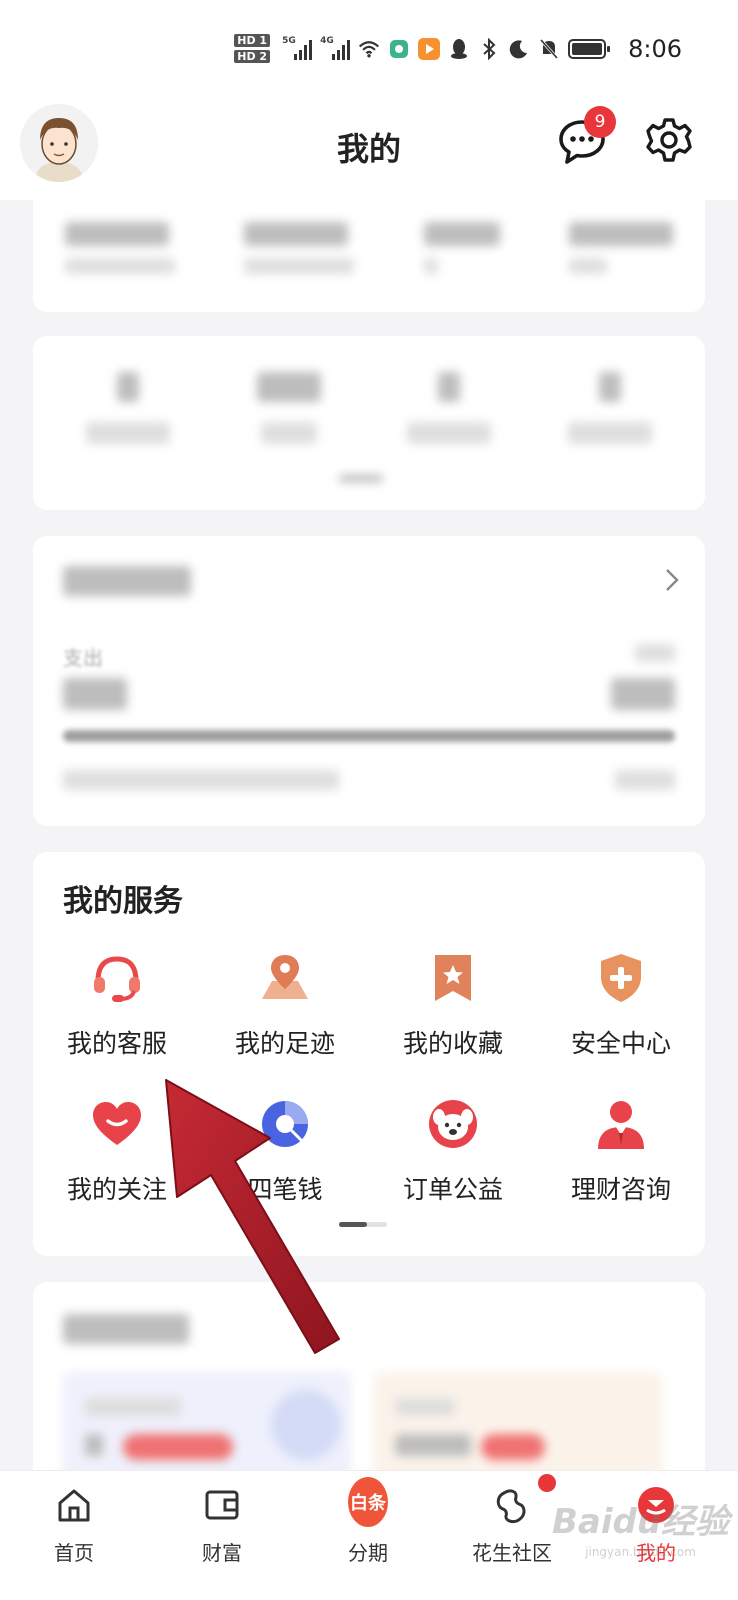  What do you see at coordinates (369, 408) in the screenshot?
I see `assets-obscured` at bounding box center [369, 408].